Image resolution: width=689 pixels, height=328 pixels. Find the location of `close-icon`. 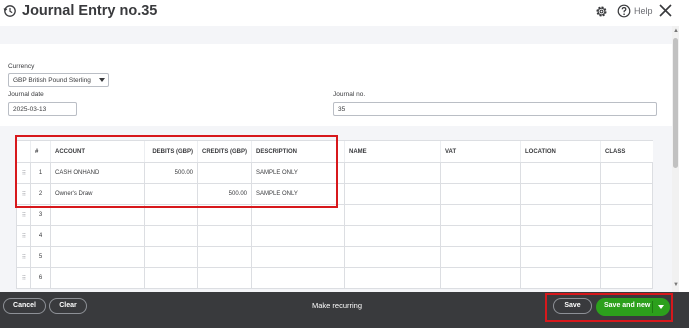

close-icon is located at coordinates (665, 10).